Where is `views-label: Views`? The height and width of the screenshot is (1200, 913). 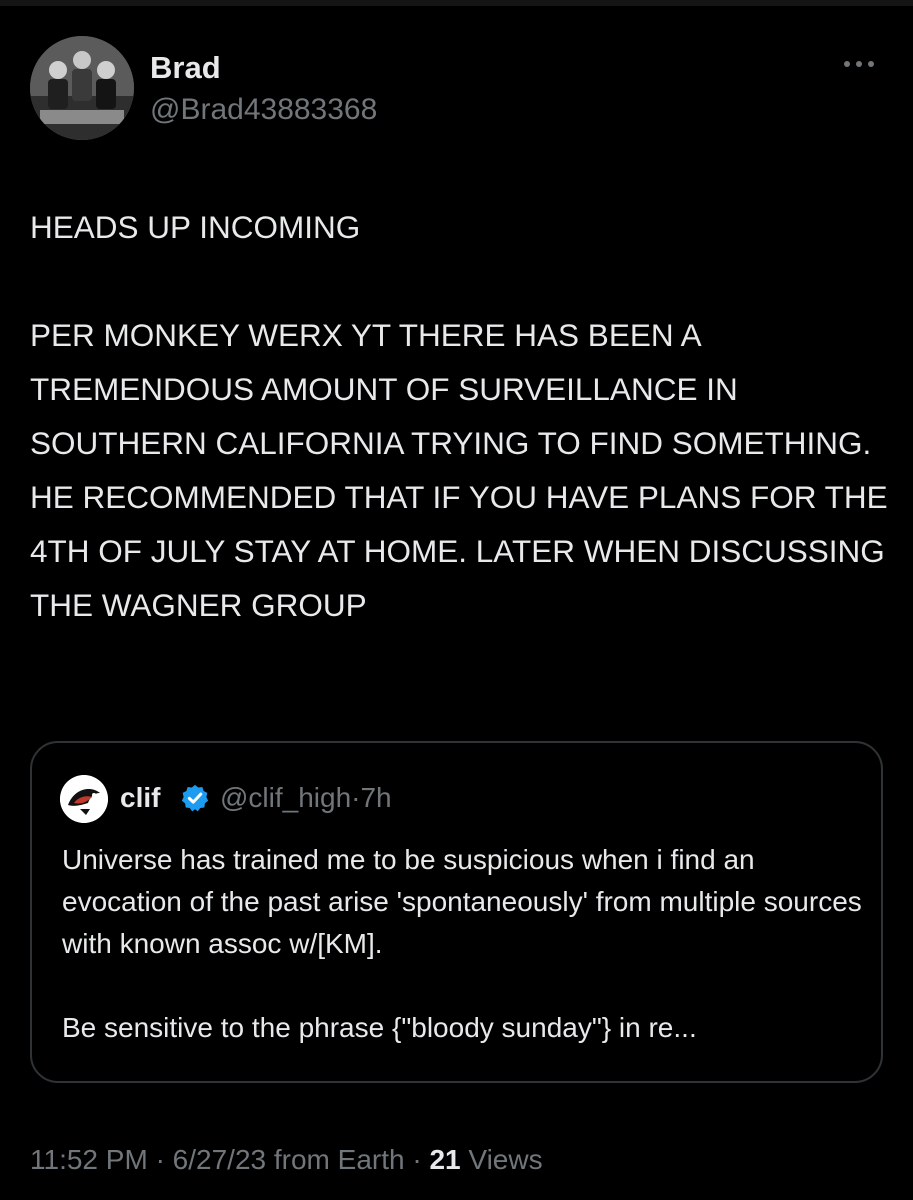
views-label: Views is located at coordinates (505, 1159).